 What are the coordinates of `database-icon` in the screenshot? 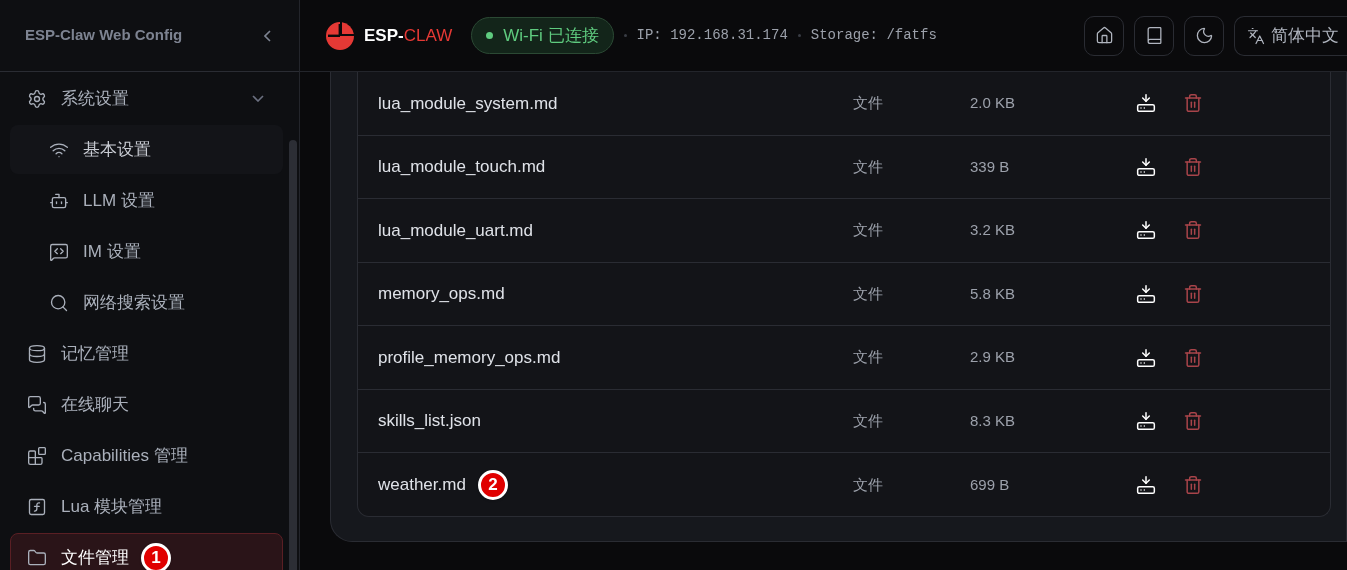 It's located at (37, 353).